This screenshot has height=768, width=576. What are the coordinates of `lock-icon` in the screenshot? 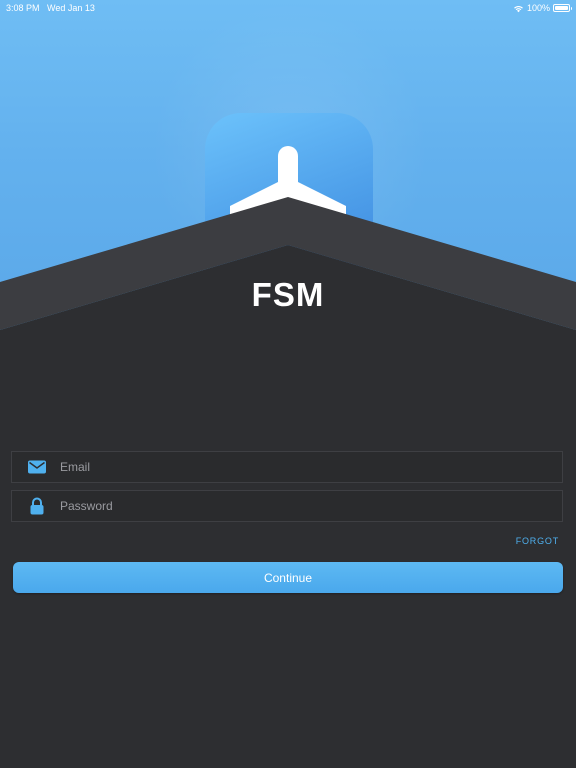 It's located at (37, 506).